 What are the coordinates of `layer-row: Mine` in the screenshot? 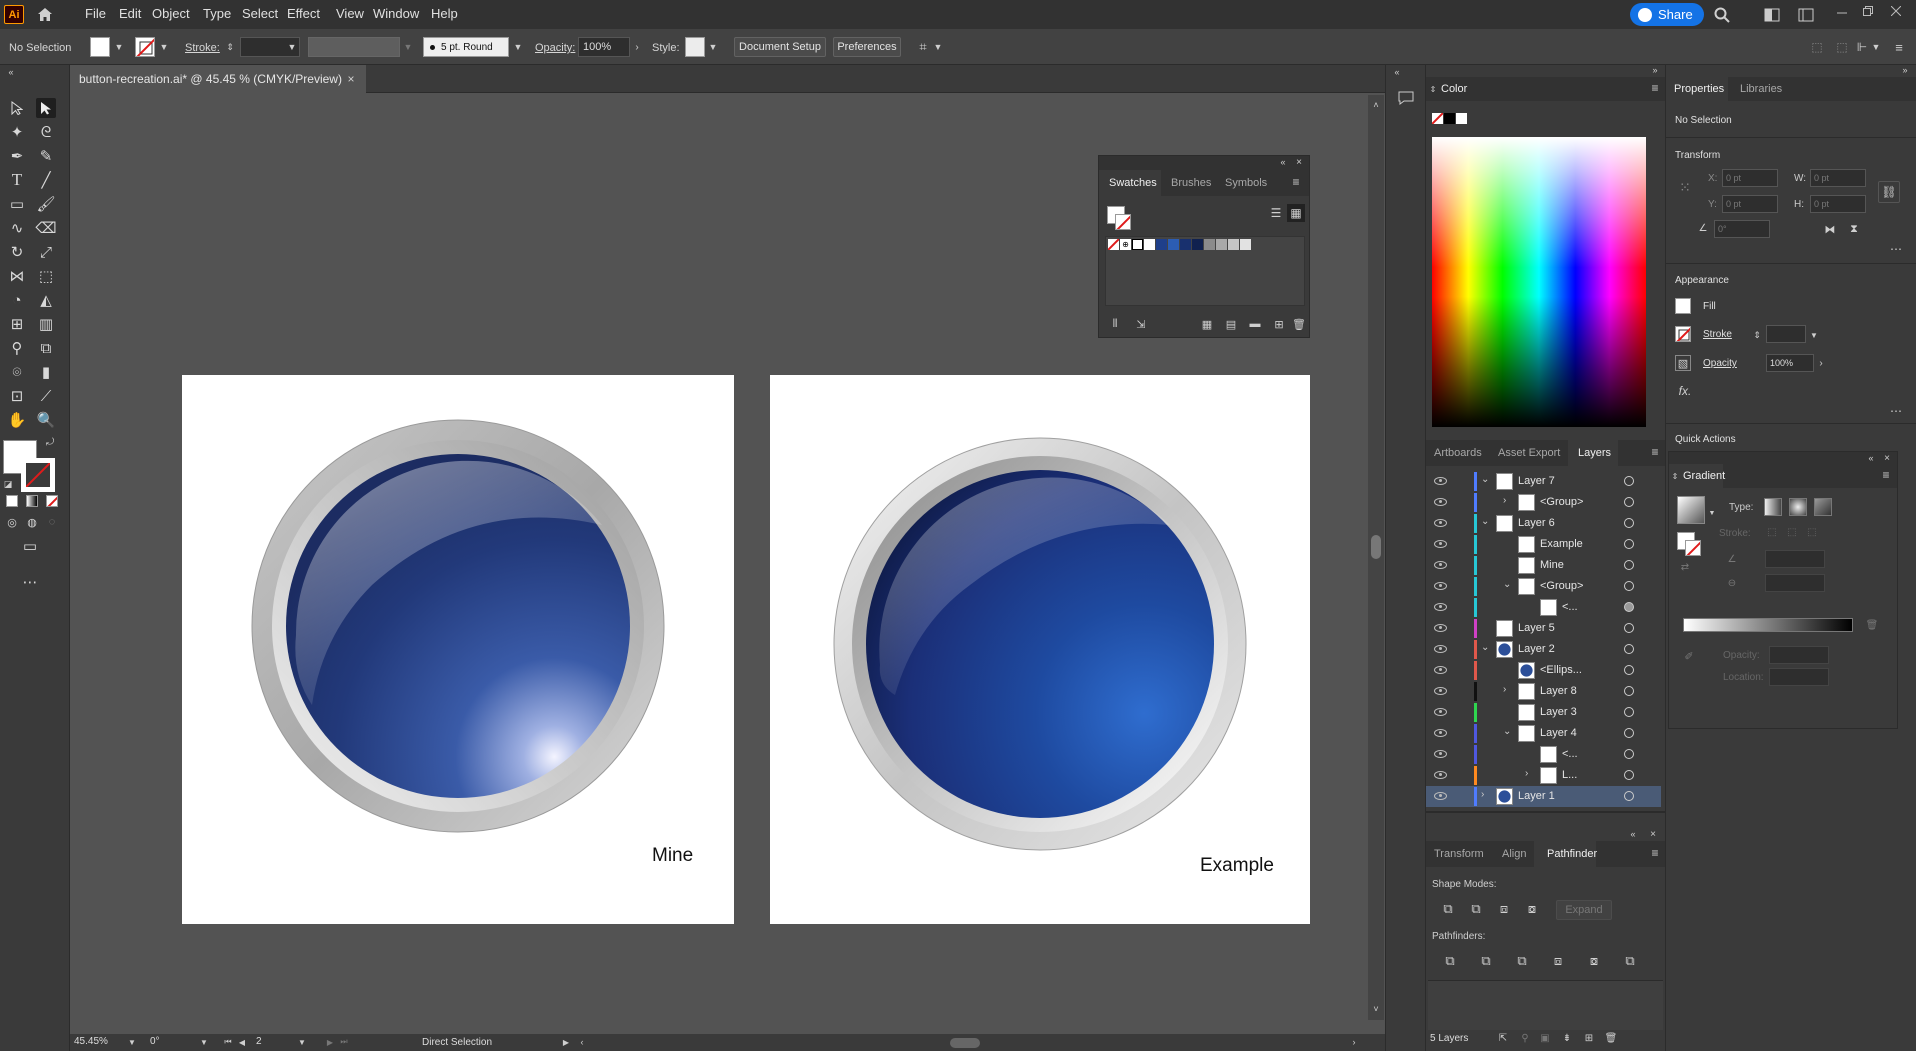 It's located at (1543, 565).